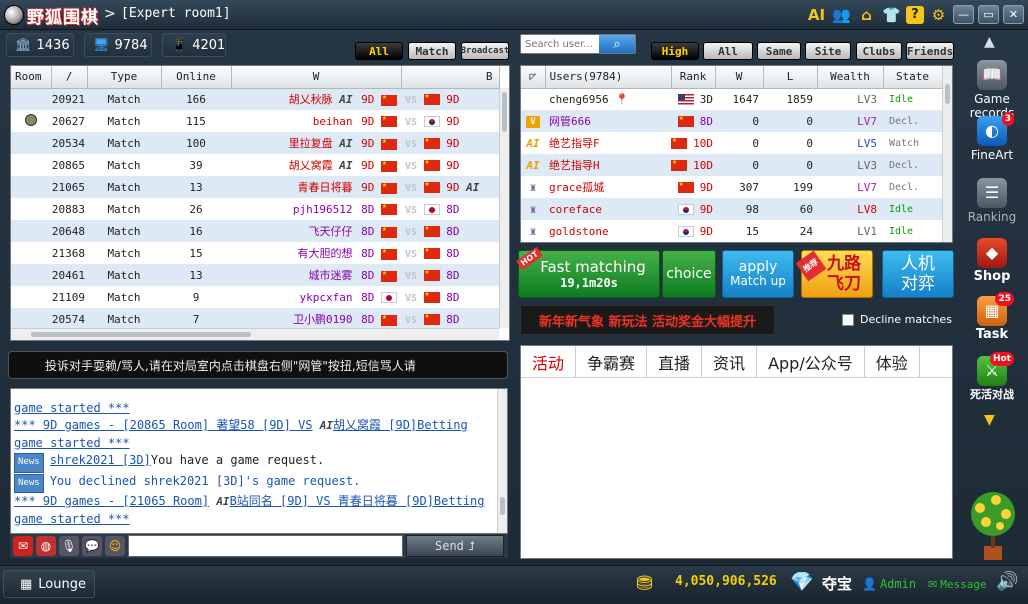 This screenshot has height=604, width=1028. I want to click on user-filter-clubs: Clubs, so click(879, 51).